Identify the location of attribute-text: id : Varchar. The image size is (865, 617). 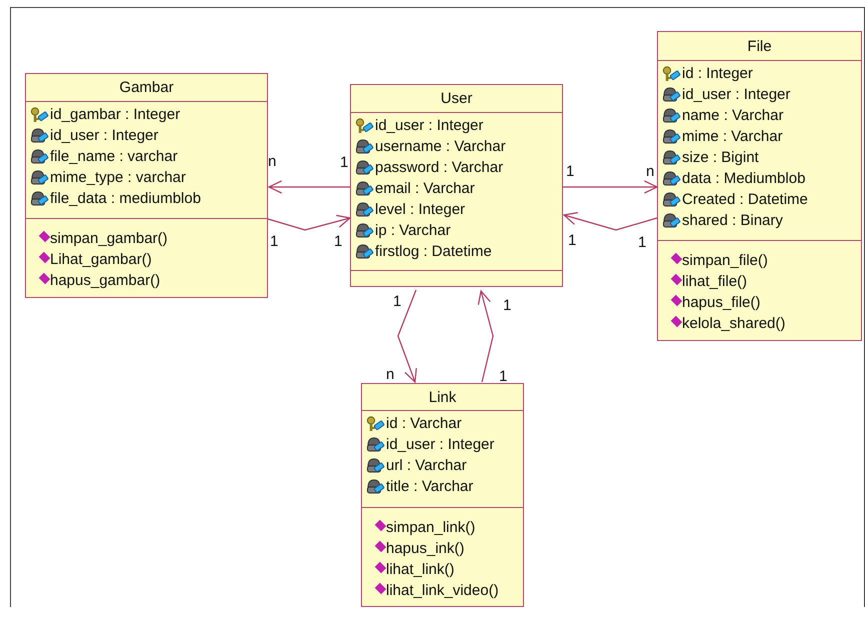
(424, 423).